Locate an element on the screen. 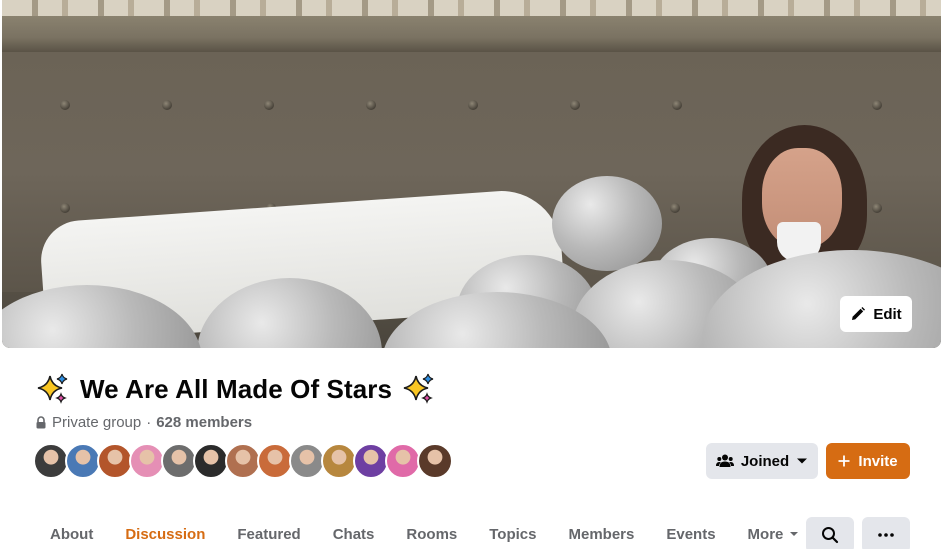 This screenshot has height=549, width=941. tab-label: Chats is located at coordinates (353, 534).